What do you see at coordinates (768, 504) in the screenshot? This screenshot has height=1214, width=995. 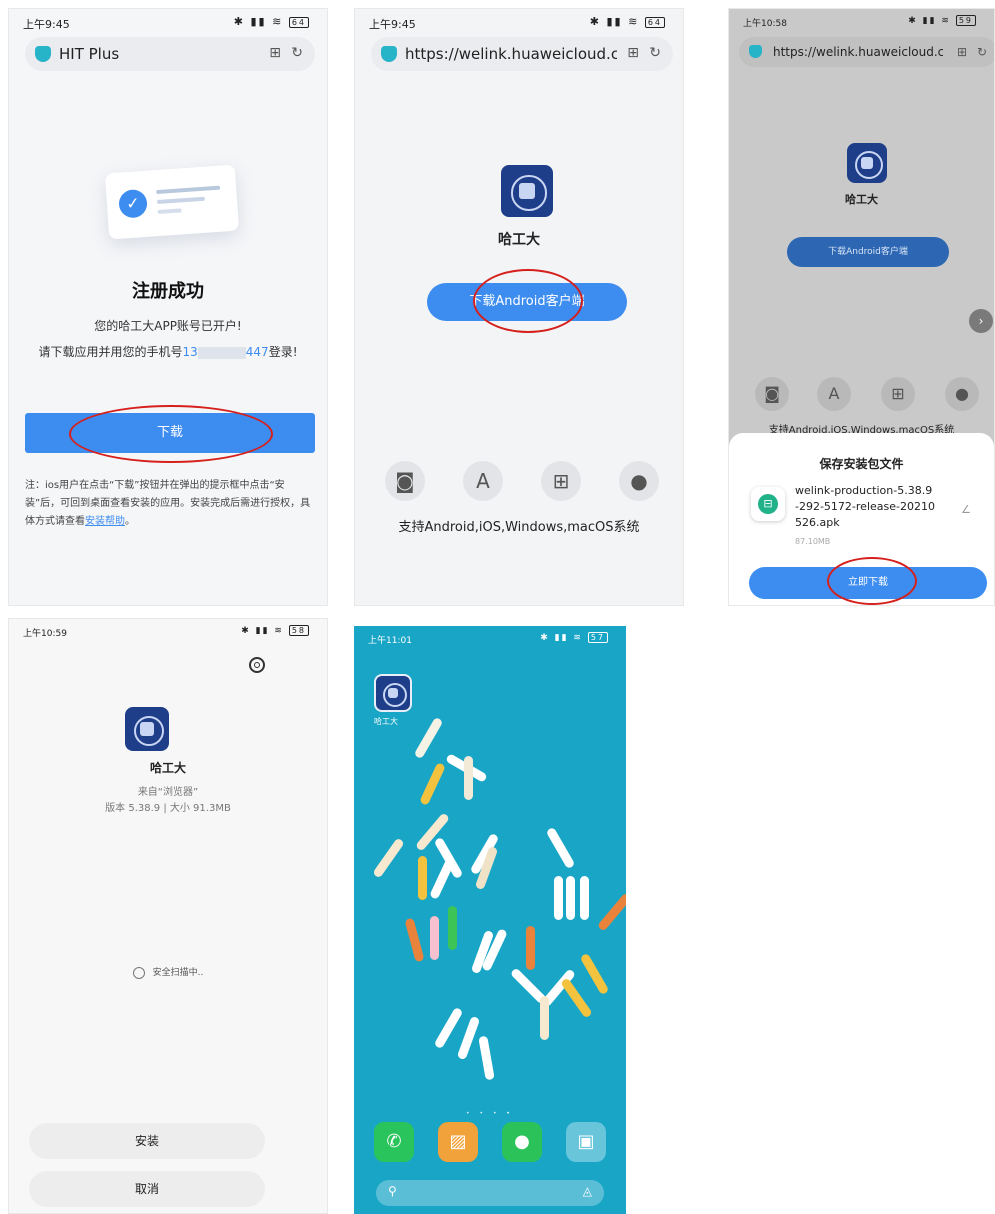 I see `apk-file-icon: ⊟` at bounding box center [768, 504].